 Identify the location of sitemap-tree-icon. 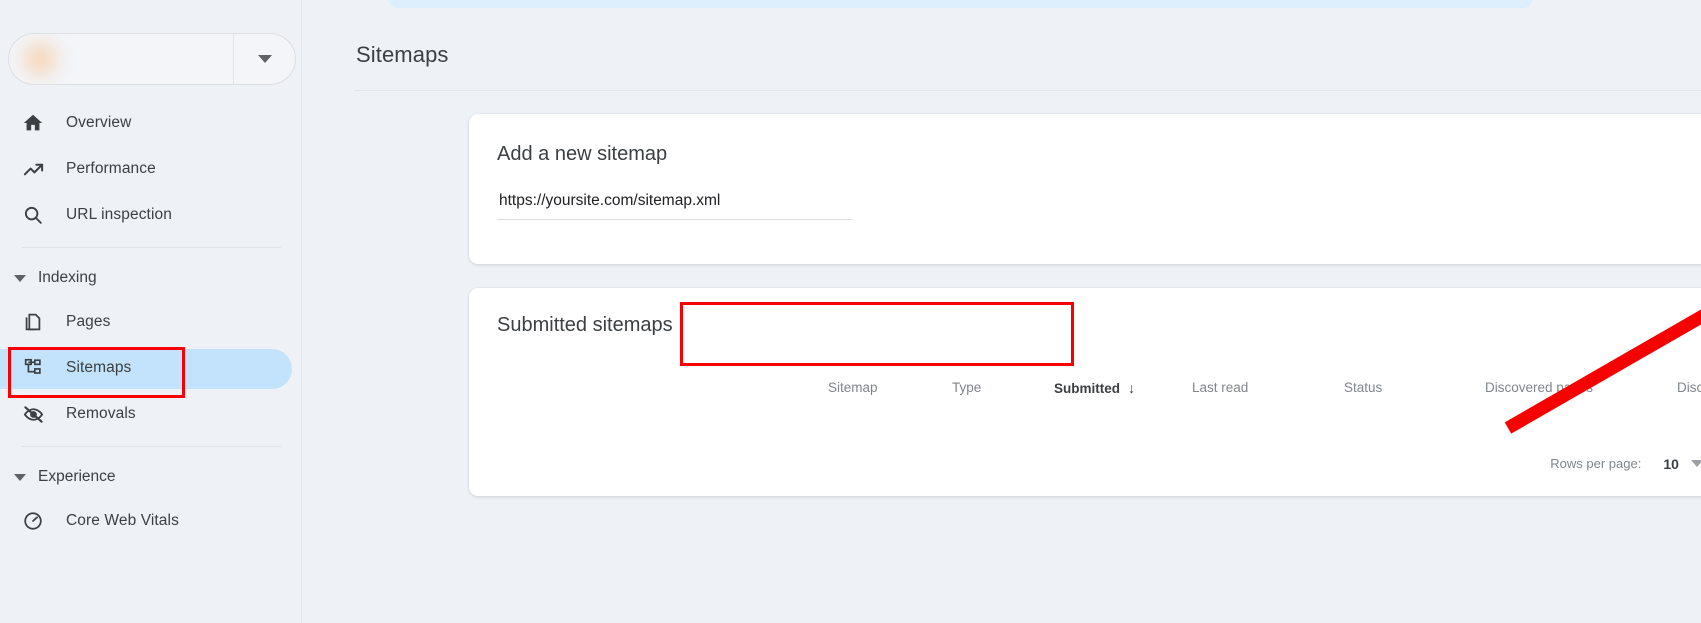
(33, 368).